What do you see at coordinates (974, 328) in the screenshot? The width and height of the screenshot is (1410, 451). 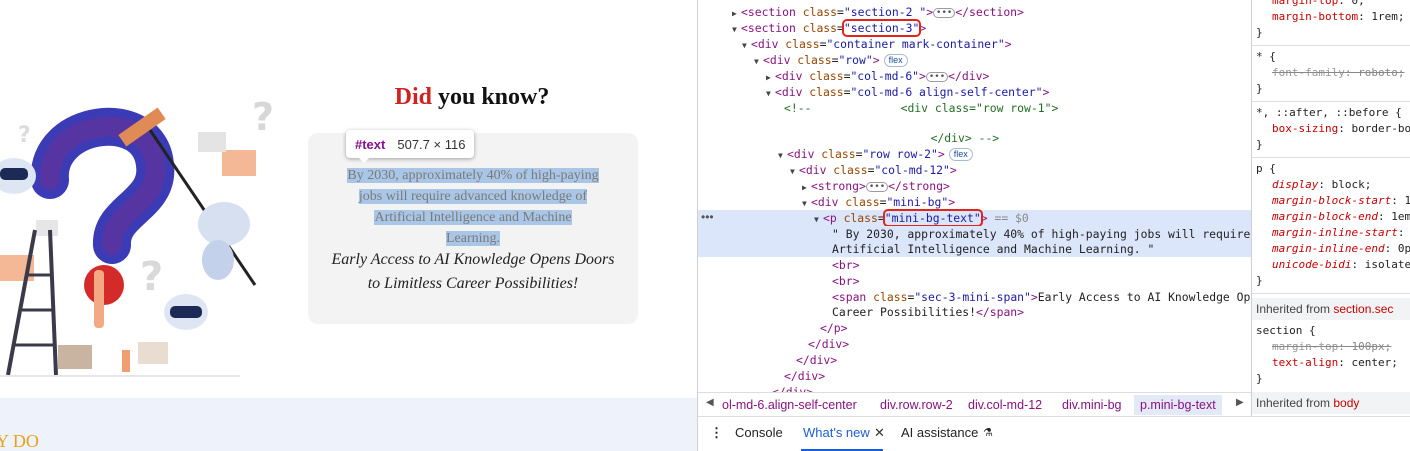 I see `dom-node-line: </p>` at bounding box center [974, 328].